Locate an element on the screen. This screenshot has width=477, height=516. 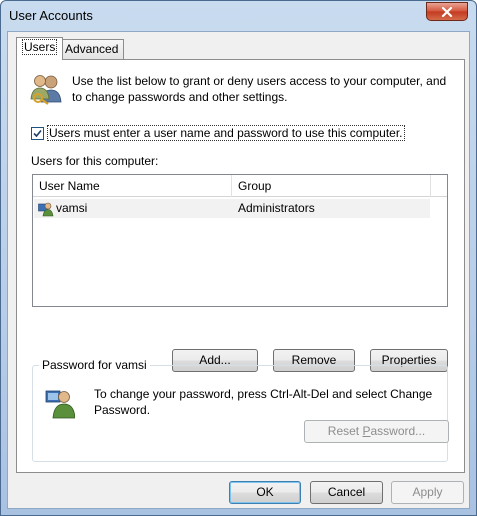
admin-user-icon is located at coordinates (46, 209).